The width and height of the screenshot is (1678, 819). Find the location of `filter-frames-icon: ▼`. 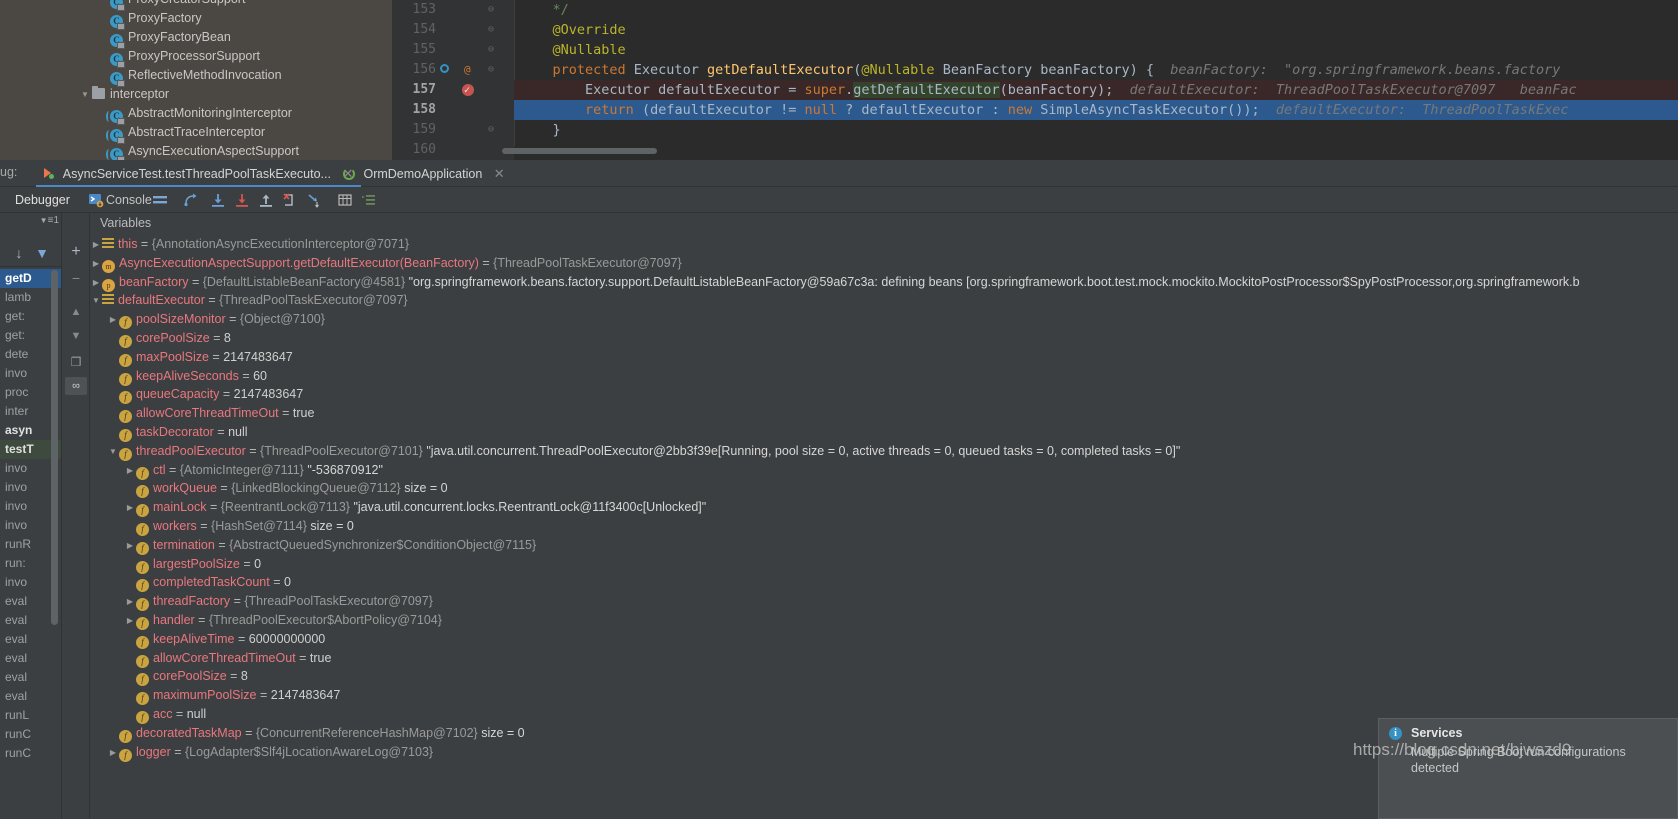

filter-frames-icon: ▼ is located at coordinates (42, 253).